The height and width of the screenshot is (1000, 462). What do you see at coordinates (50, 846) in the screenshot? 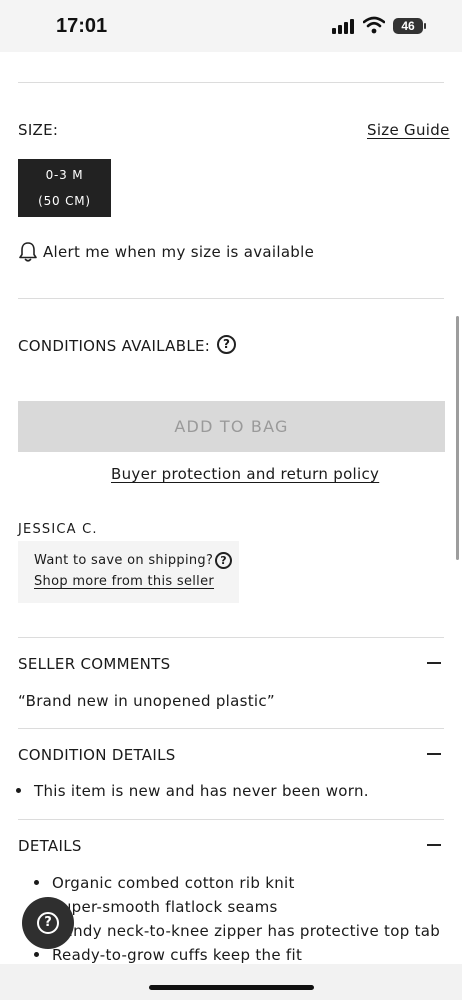
I see `details-title: DETAILS` at bounding box center [50, 846].